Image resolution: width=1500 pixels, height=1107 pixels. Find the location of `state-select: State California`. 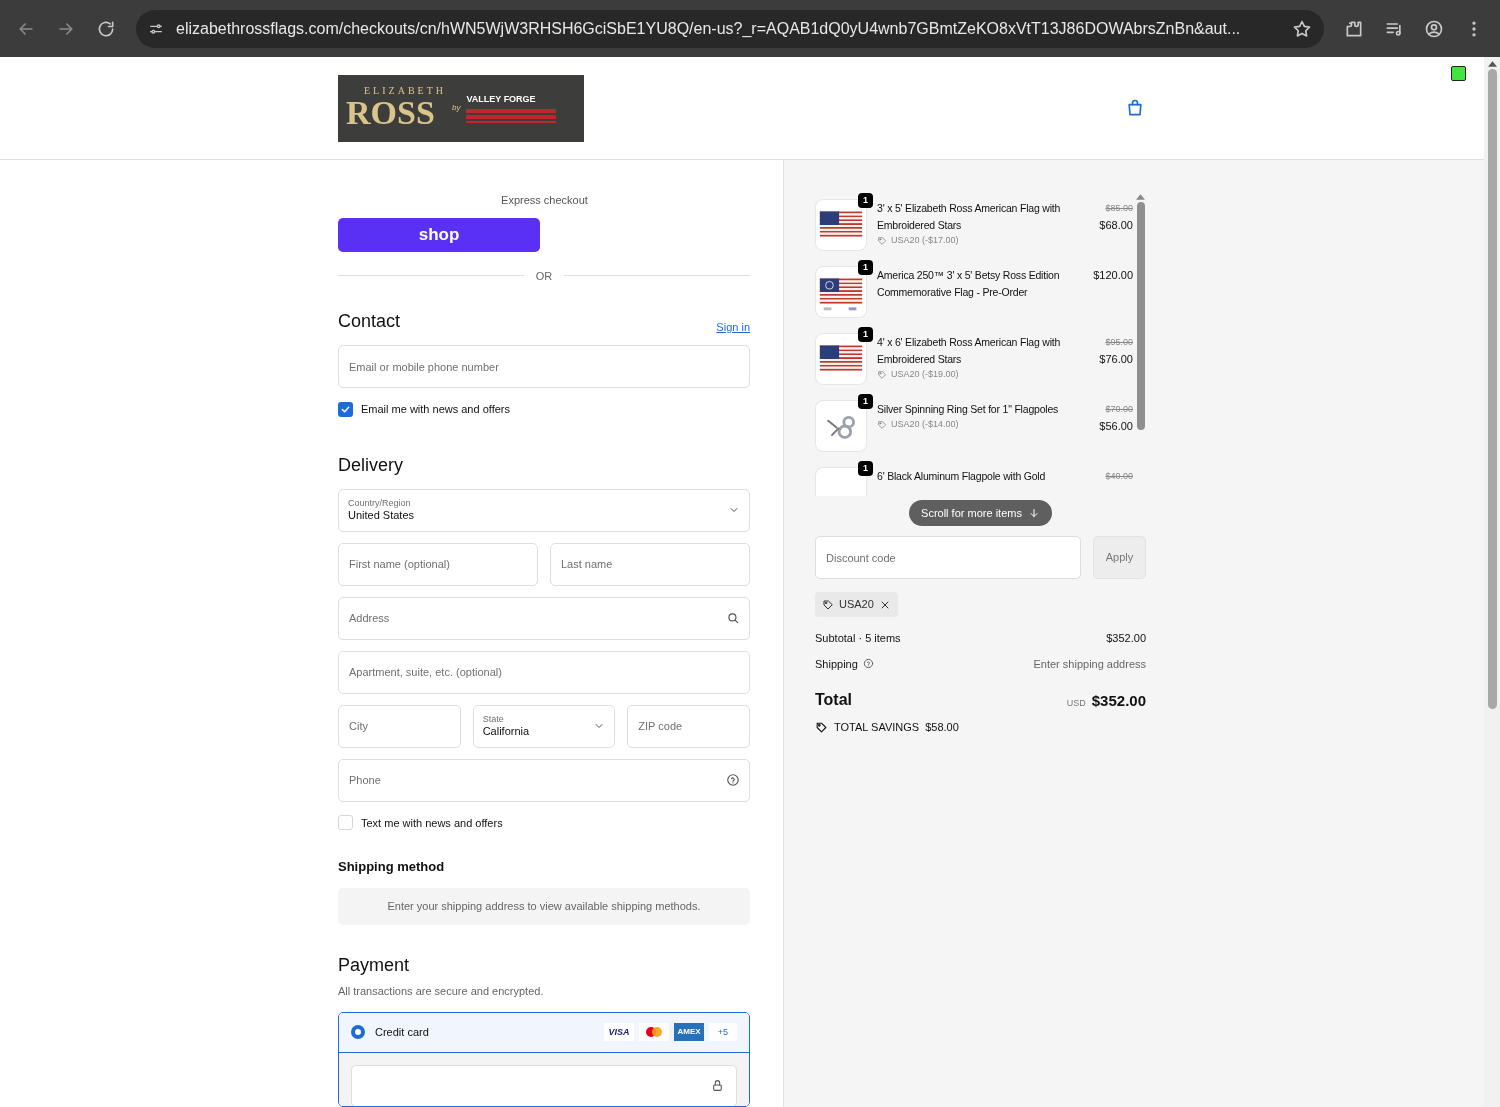

state-select: State California is located at coordinates (544, 726).